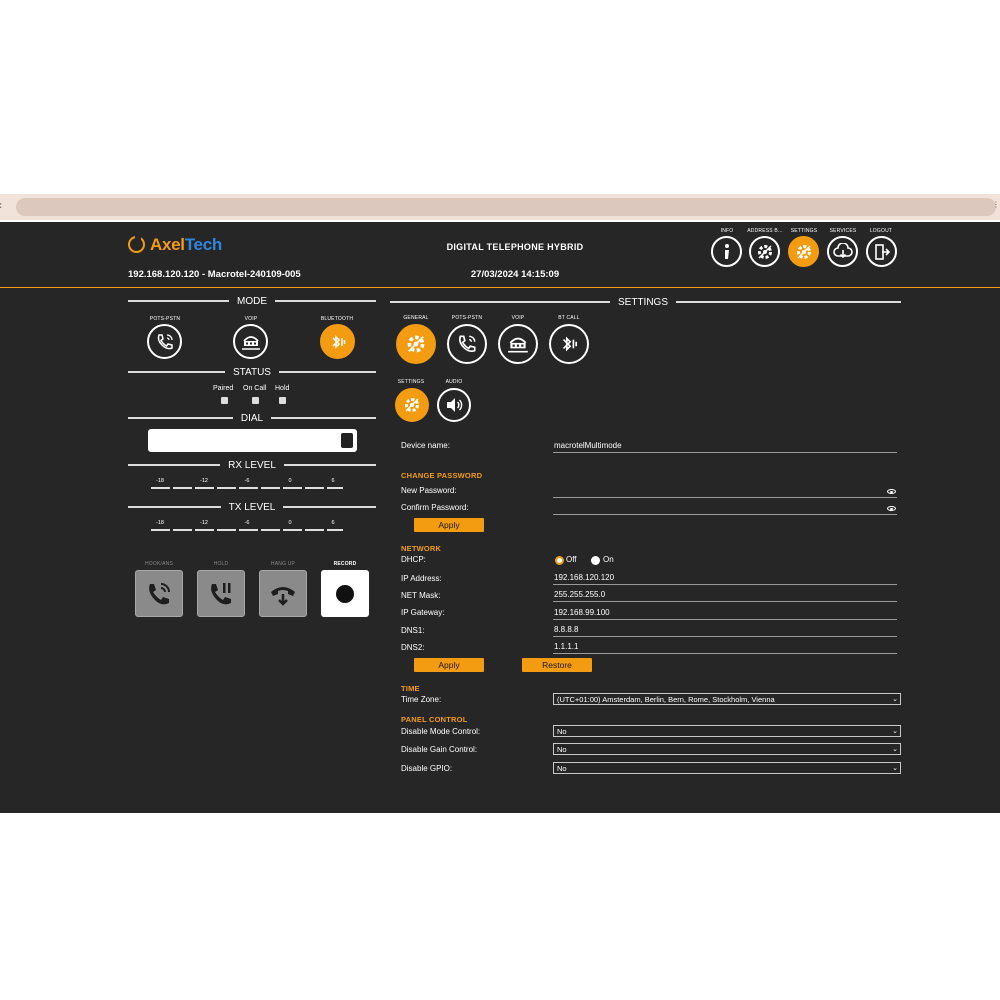 Image resolution: width=1000 pixels, height=1000 pixels. Describe the element at coordinates (252, 440) in the screenshot. I see `dial-input` at that location.